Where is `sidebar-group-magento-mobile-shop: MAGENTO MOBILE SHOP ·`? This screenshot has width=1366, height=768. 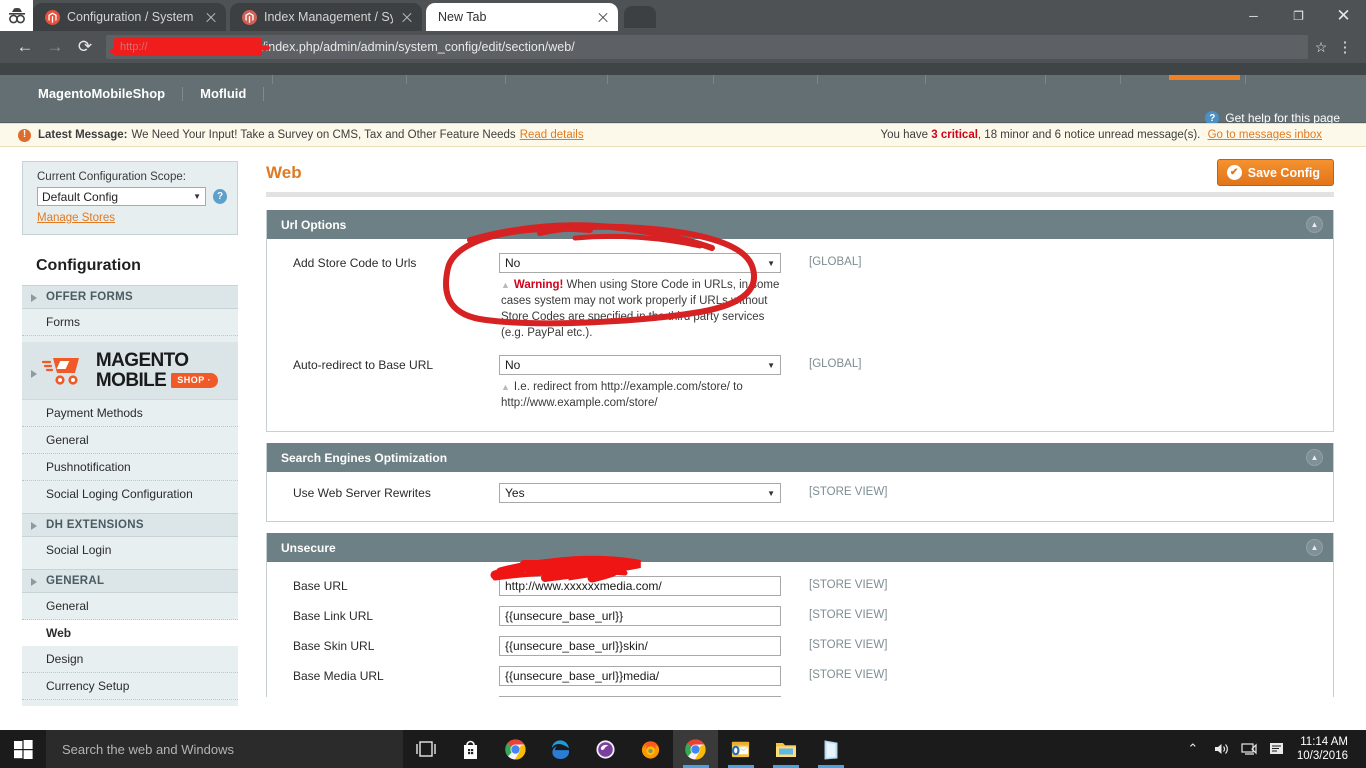
sidebar-group-magento-mobile-shop: MAGENTO MOBILE SHOP · is located at coordinates (130, 371).